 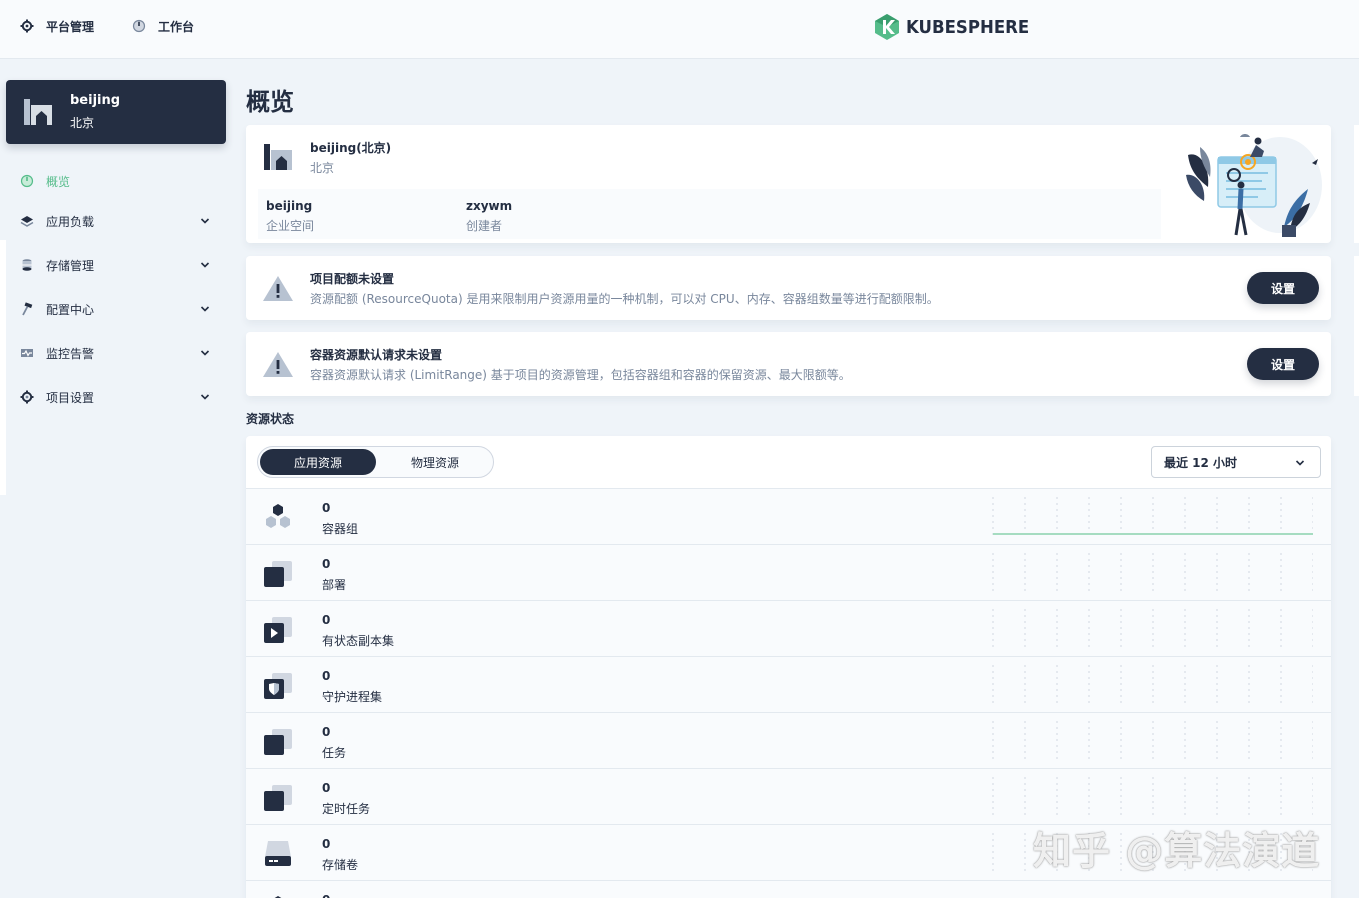 What do you see at coordinates (788, 796) in the screenshot?
I see `resource-row-cronjobs: 0 定时任务` at bounding box center [788, 796].